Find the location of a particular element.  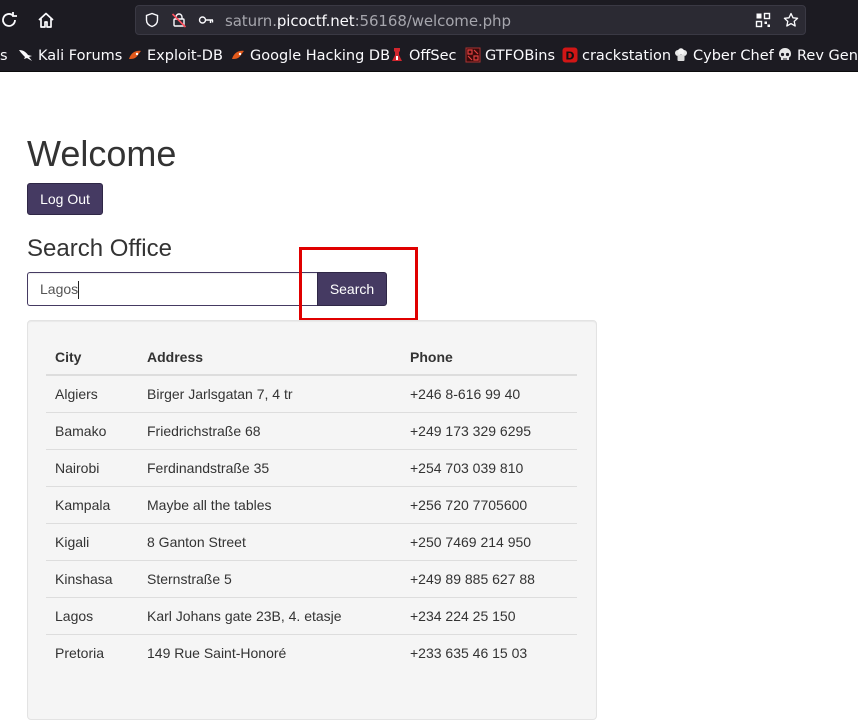

cell-phone: +234 224 25 150 is located at coordinates (489, 615).